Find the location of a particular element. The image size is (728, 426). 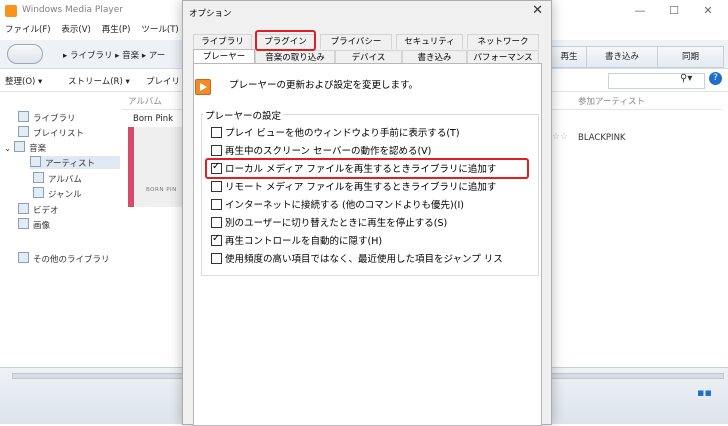

sidebar-item-artist: アーティスト is located at coordinates (75, 162).